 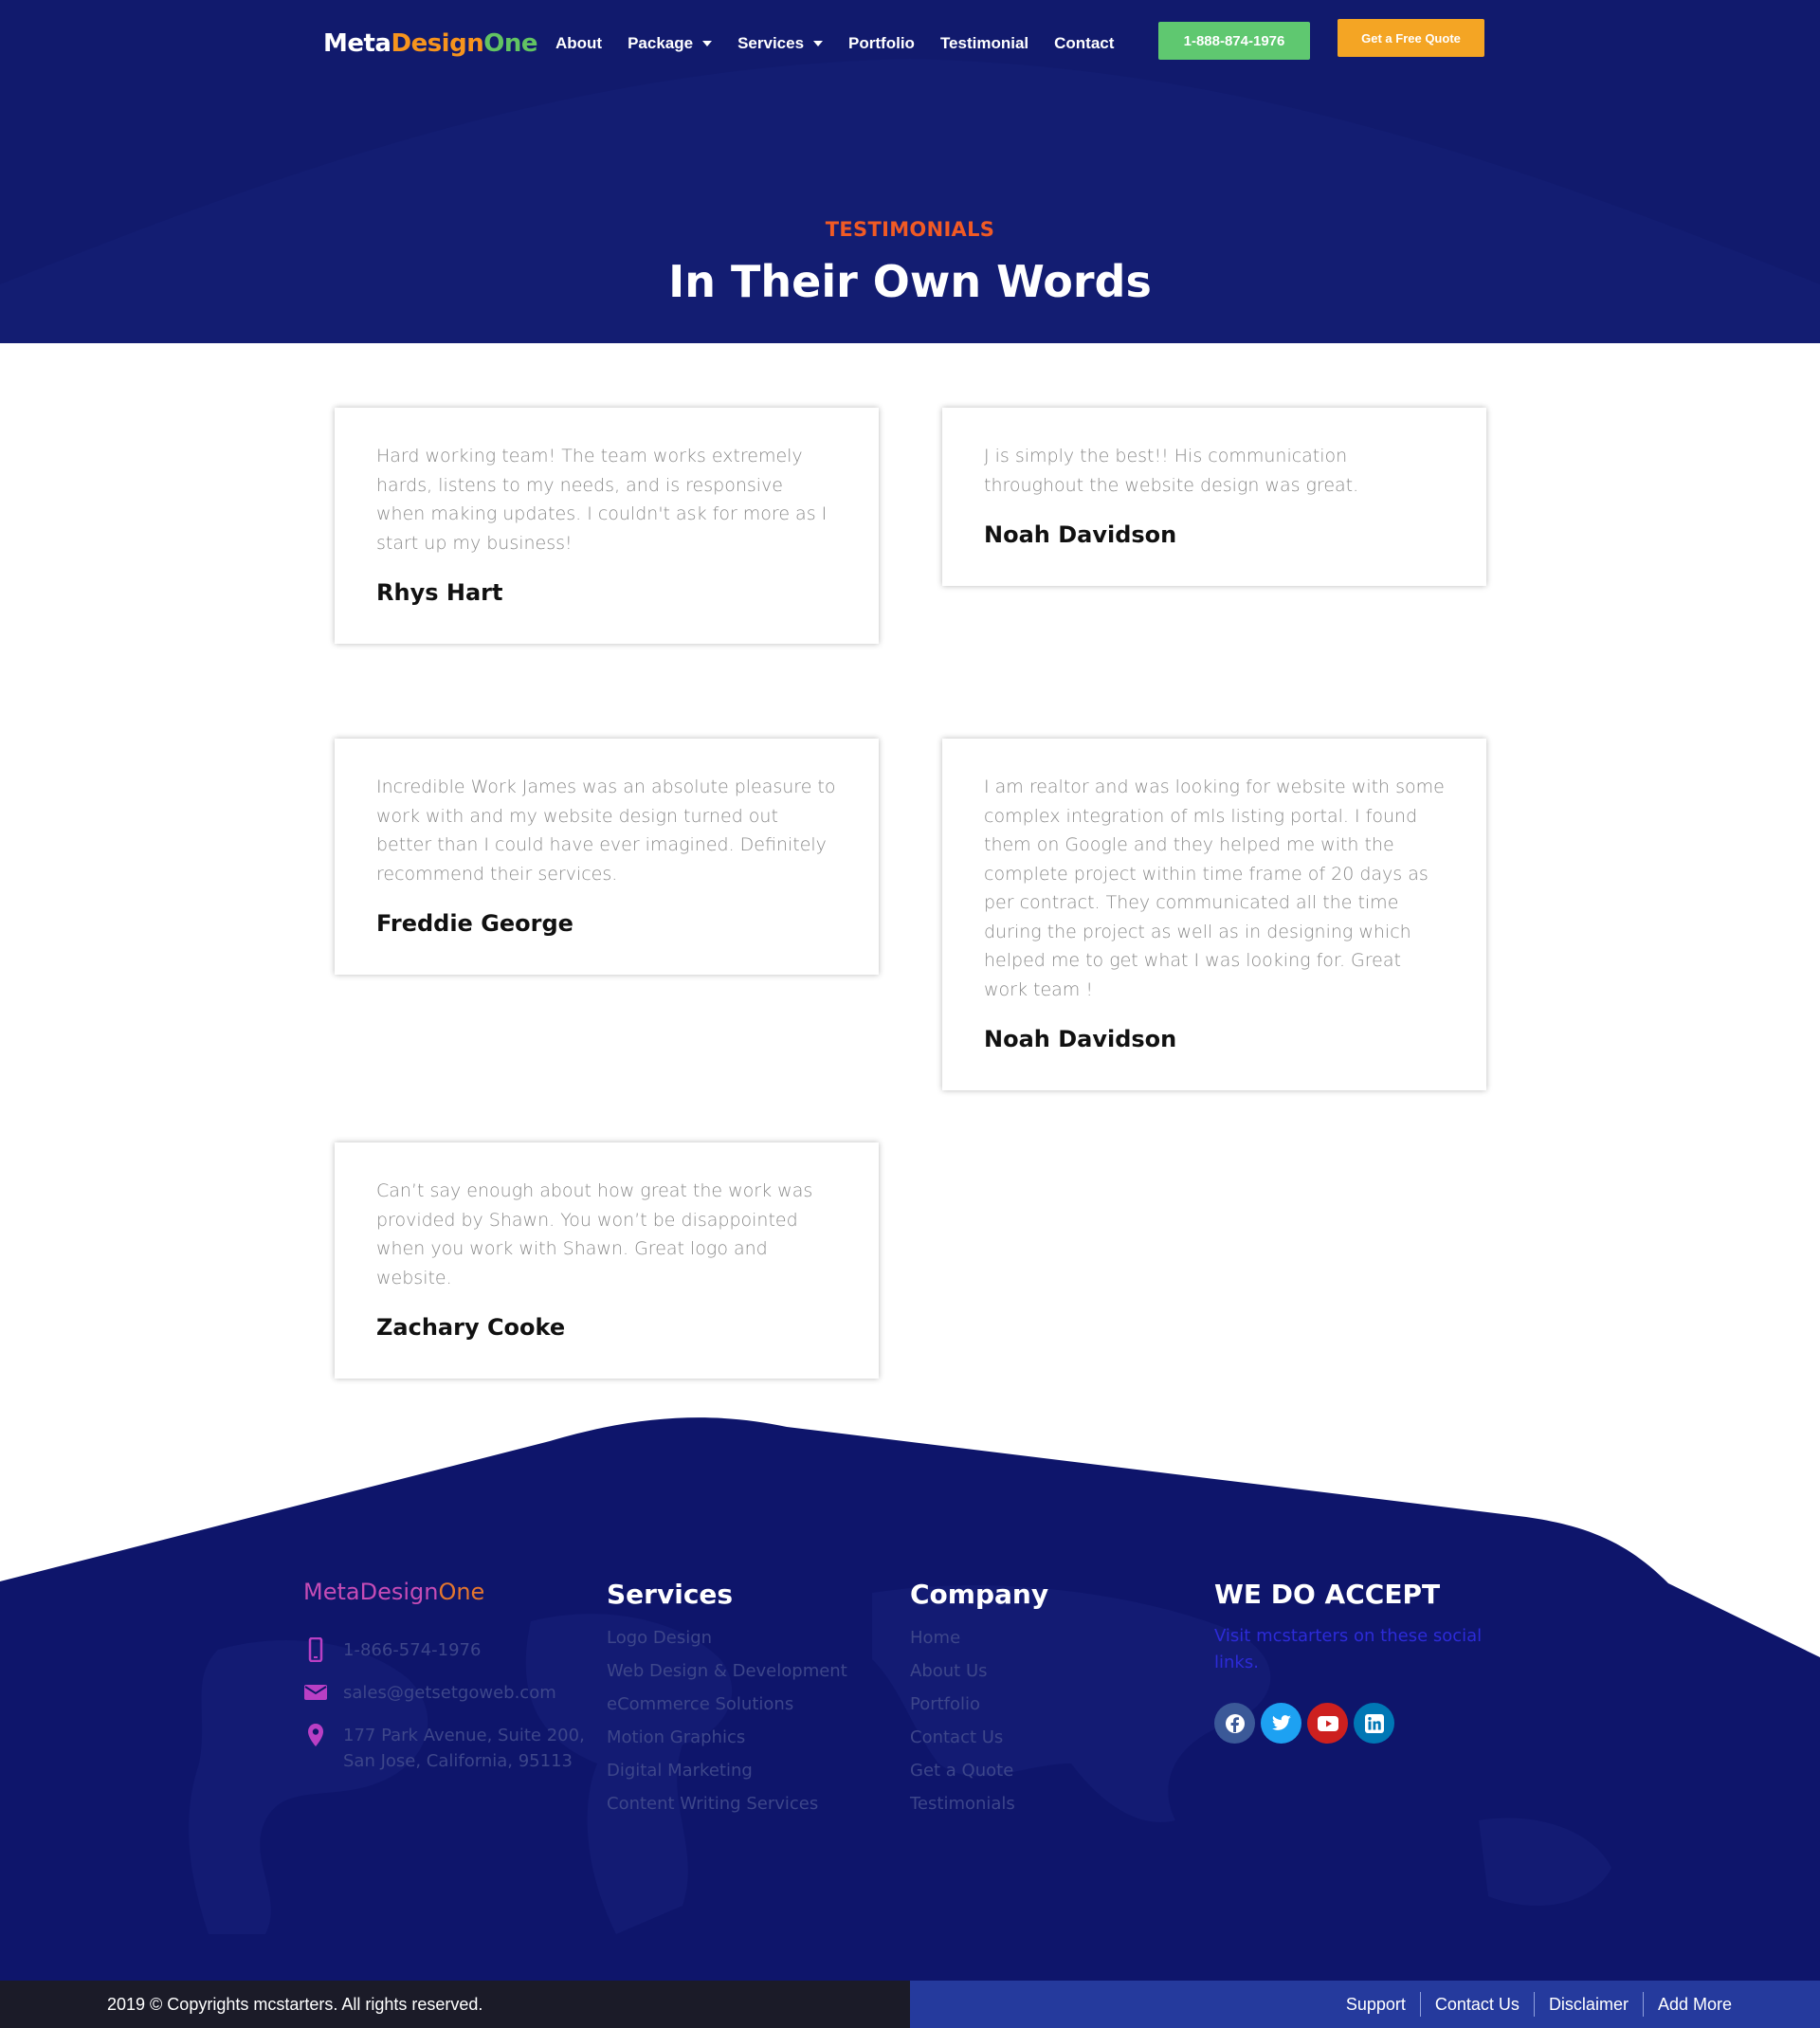 I want to click on footer-link: eCommerce Solutions, so click(x=727, y=1704).